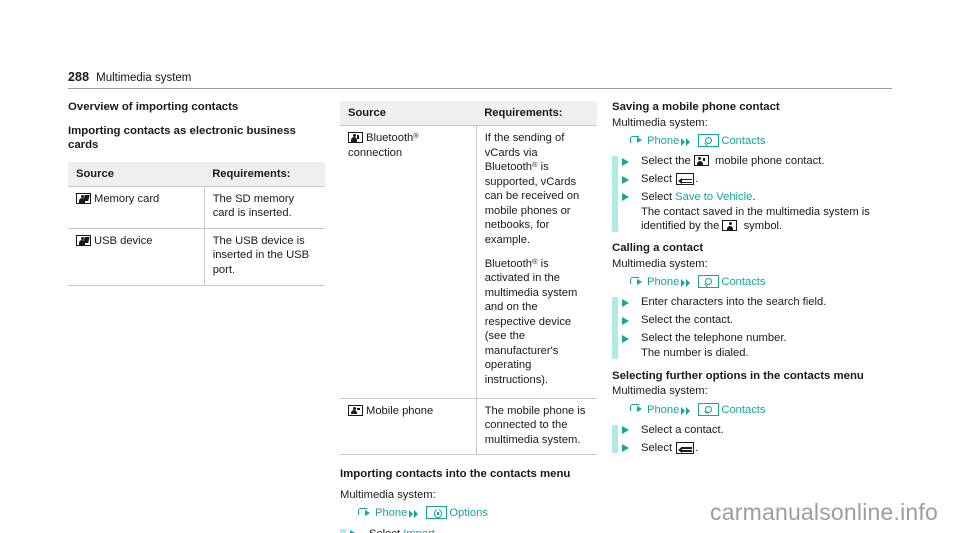  I want to click on table-cell-requirement: The SD memory card is inserted., so click(264, 207).